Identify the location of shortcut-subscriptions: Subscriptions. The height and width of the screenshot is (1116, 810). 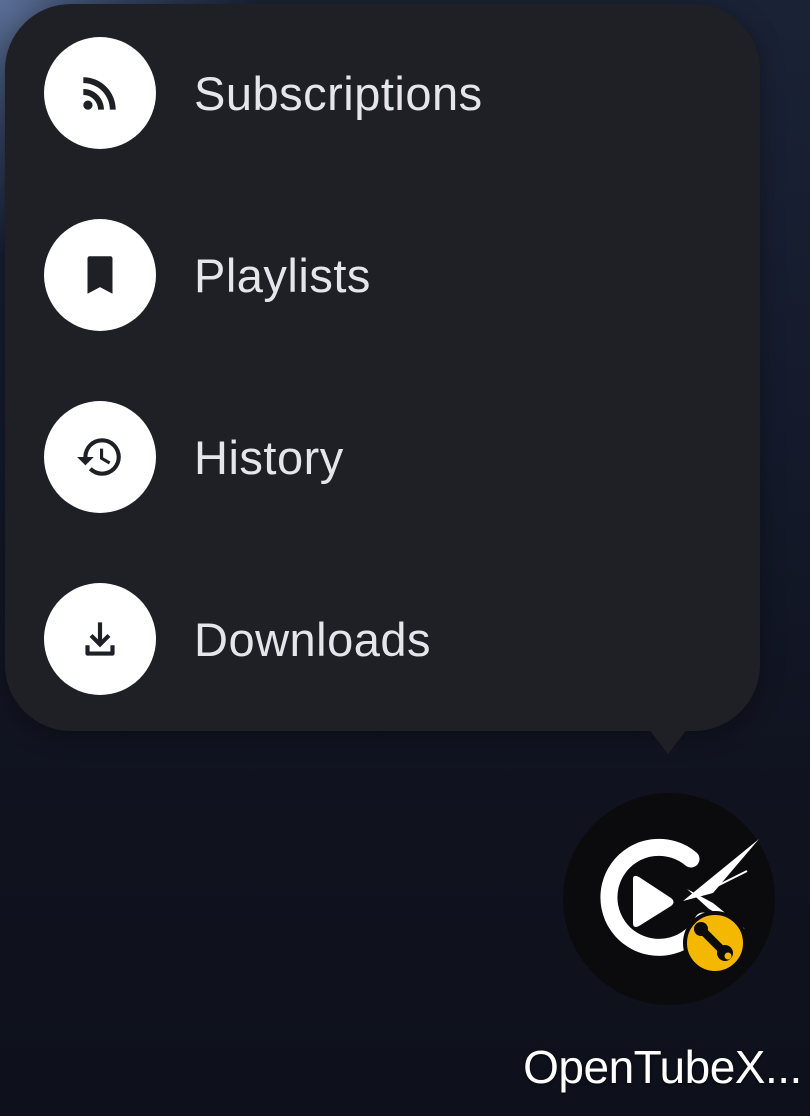
(394, 93).